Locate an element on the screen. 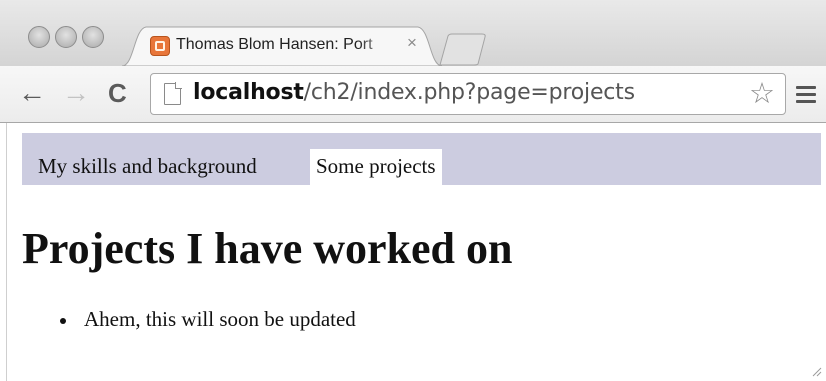 The image size is (826, 381). tab-title: Thomas Blom Hansen: Port is located at coordinates (287, 45).